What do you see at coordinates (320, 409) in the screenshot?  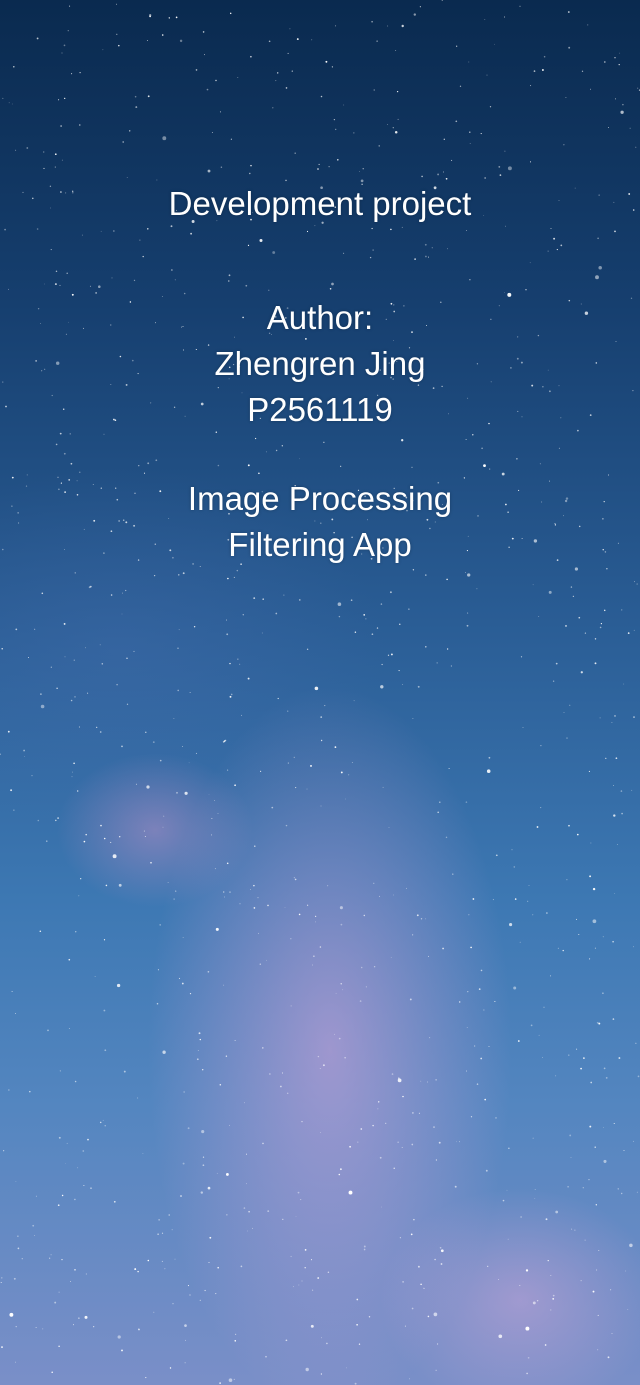 I see `author-id: P2561119` at bounding box center [320, 409].